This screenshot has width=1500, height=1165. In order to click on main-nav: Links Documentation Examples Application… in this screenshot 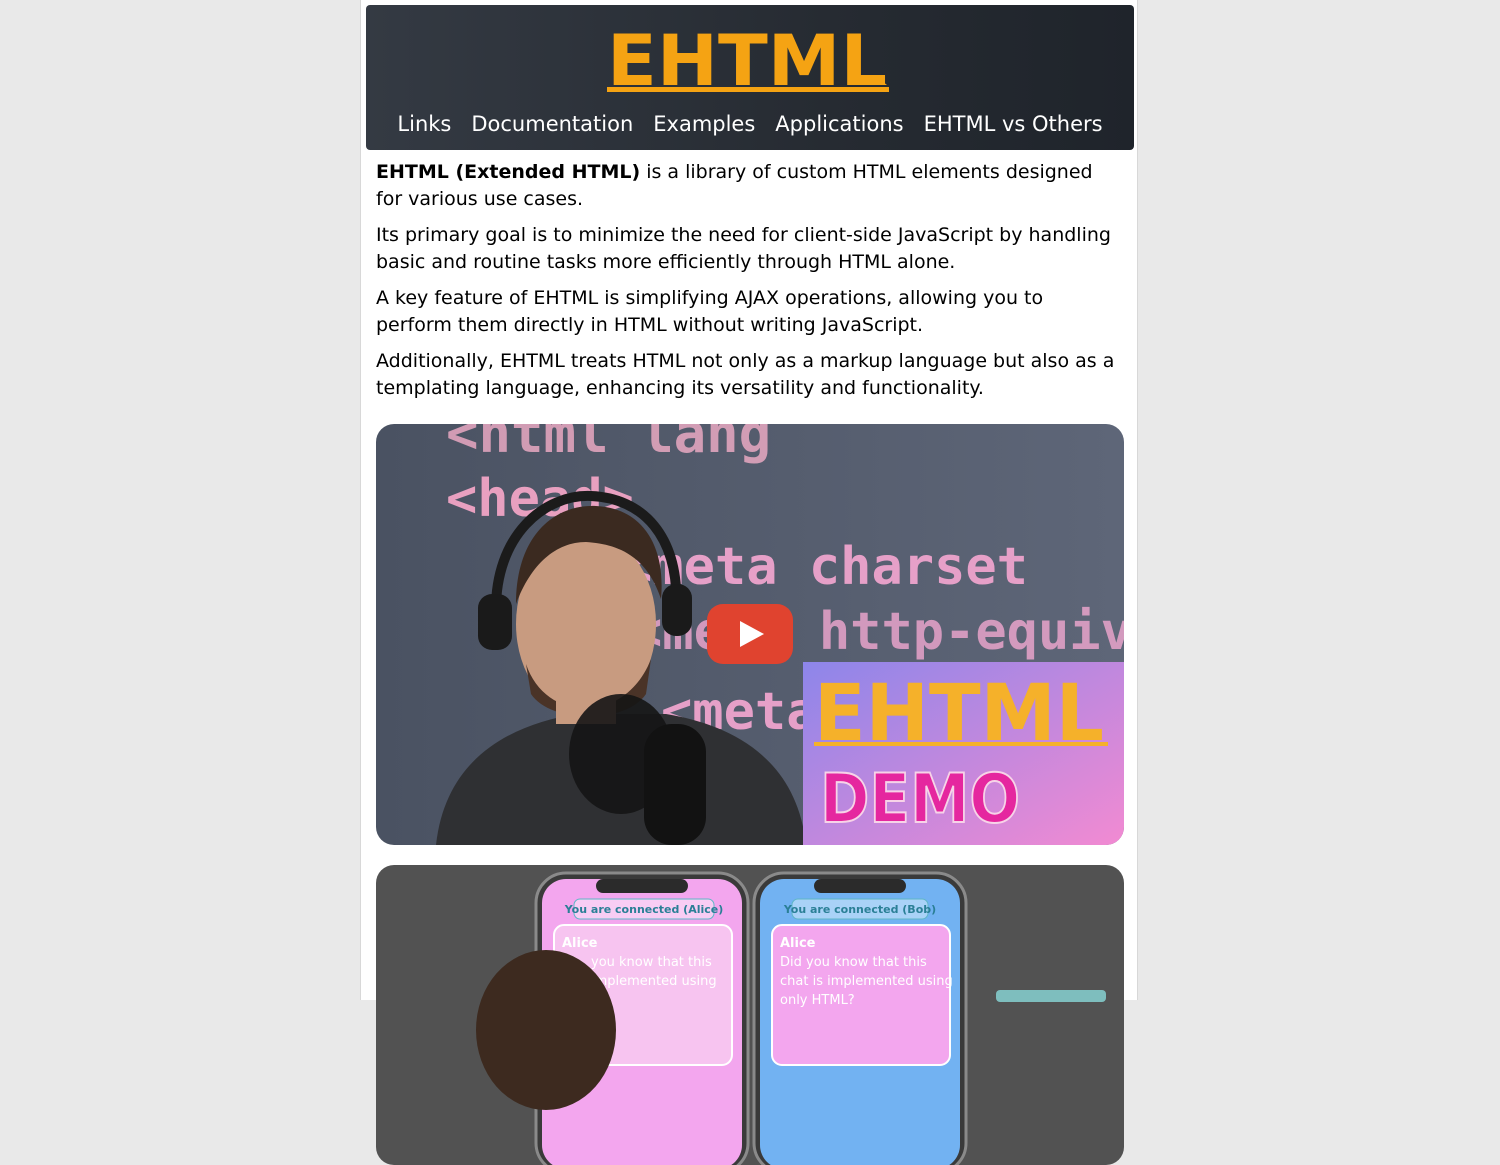, I will do `click(750, 124)`.